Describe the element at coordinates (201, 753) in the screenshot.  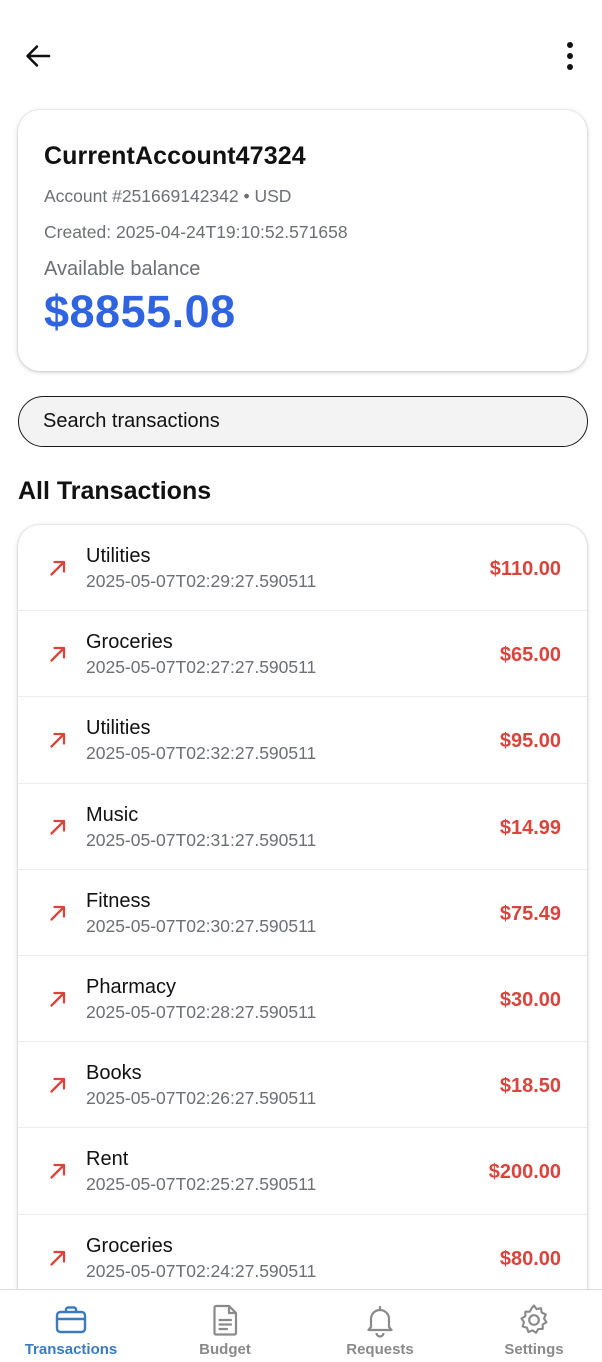
I see `transaction-date: 2025-05-07T02:32:27.590511` at that location.